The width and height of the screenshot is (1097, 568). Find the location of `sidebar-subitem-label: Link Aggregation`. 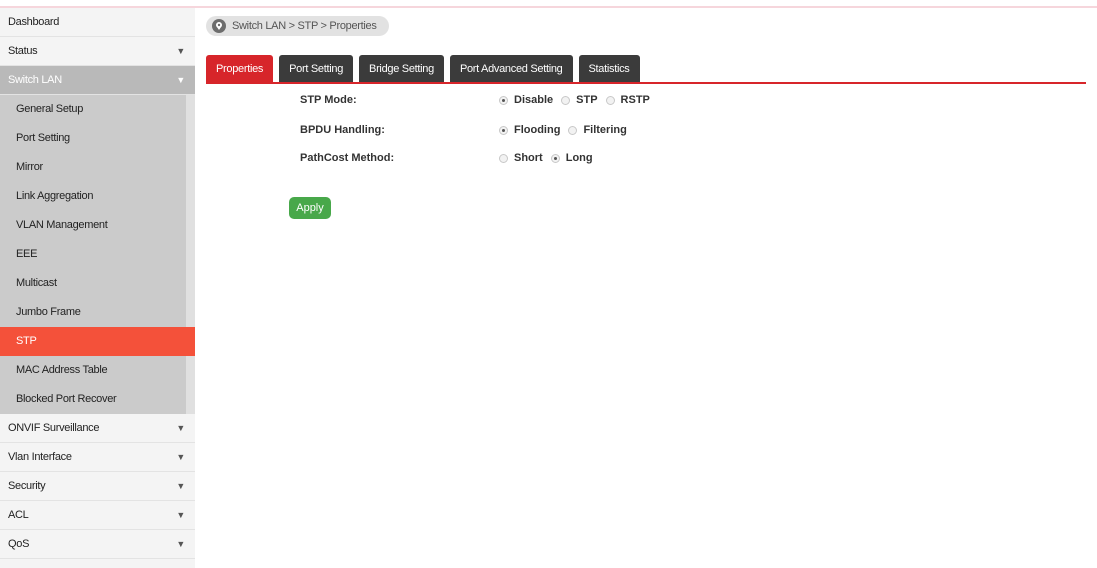

sidebar-subitem-label: Link Aggregation is located at coordinates (55, 196).